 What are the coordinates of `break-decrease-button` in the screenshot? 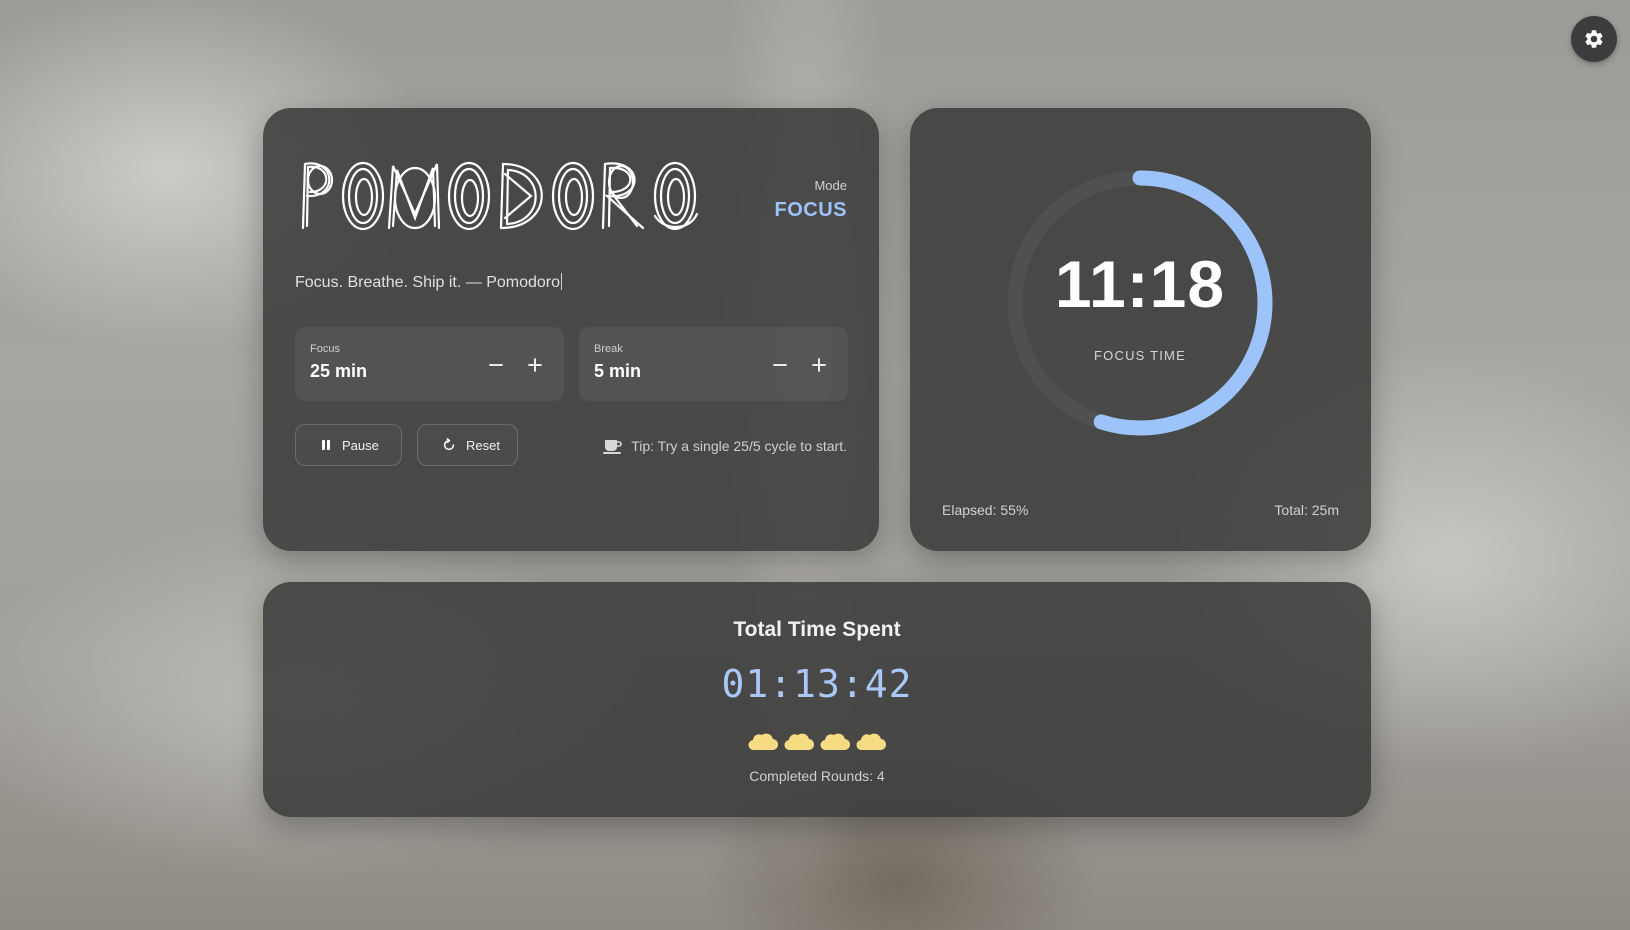 It's located at (780, 365).